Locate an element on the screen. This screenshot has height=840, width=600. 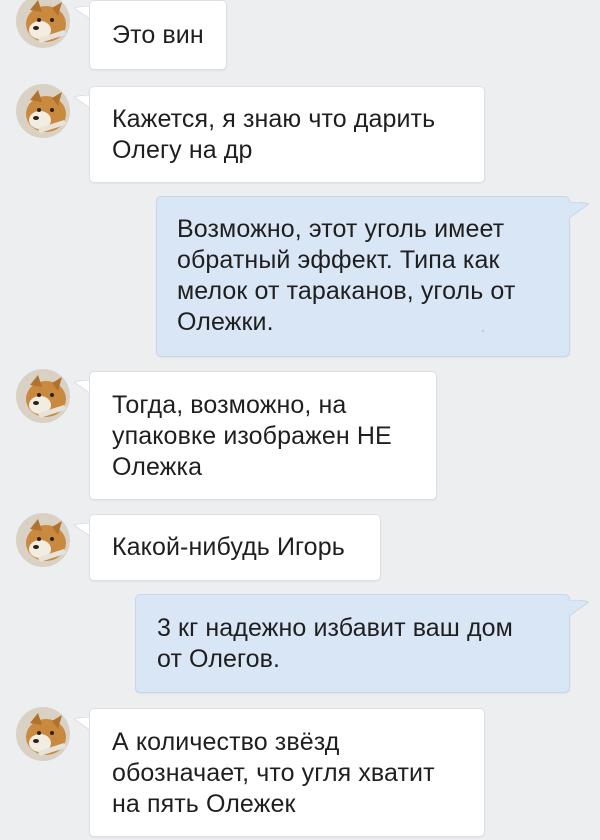
message-text: Кажется, я знаю что дарить Олегу на др is located at coordinates (274, 134).